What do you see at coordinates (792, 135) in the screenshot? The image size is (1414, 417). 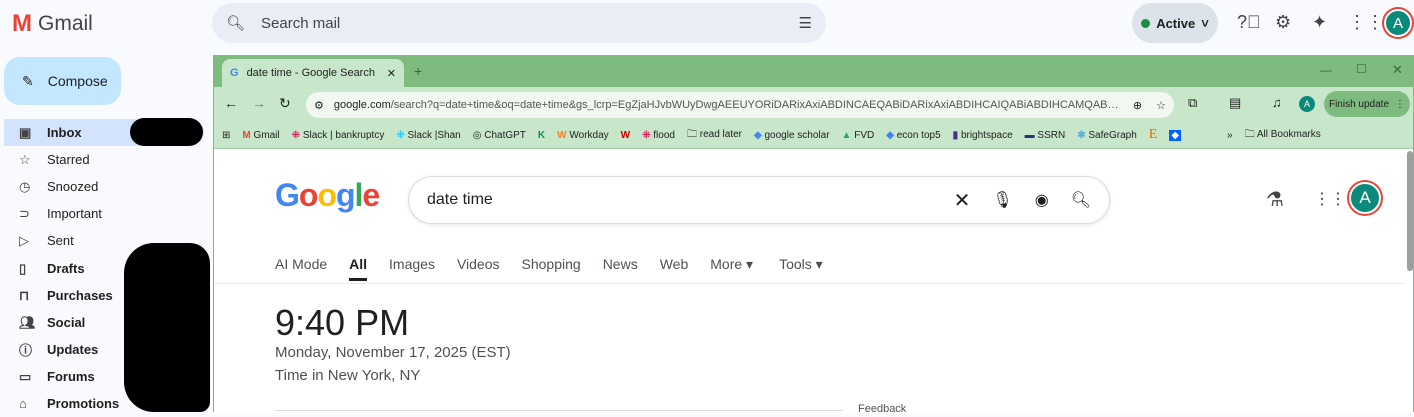 I see `bookmark: ◆ google scholar` at bounding box center [792, 135].